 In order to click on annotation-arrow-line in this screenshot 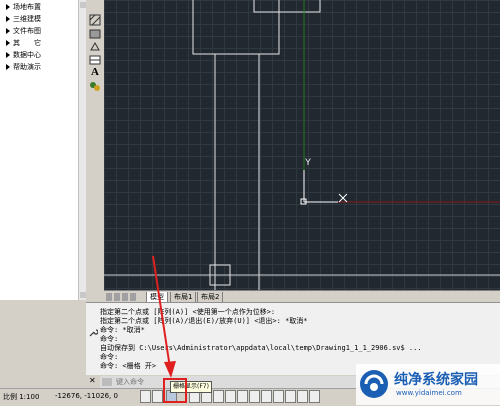, I will do `click(161, 312)`.